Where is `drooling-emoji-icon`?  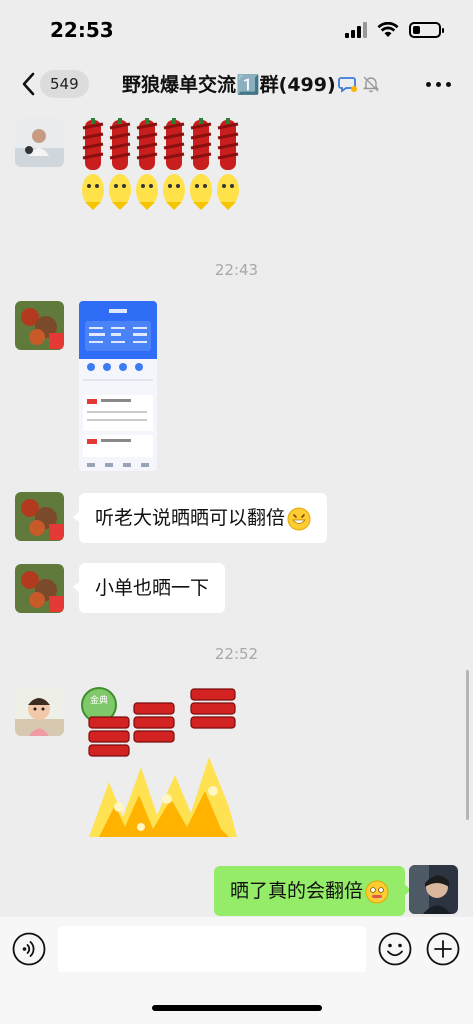
drooling-emoji-icon is located at coordinates (377, 891).